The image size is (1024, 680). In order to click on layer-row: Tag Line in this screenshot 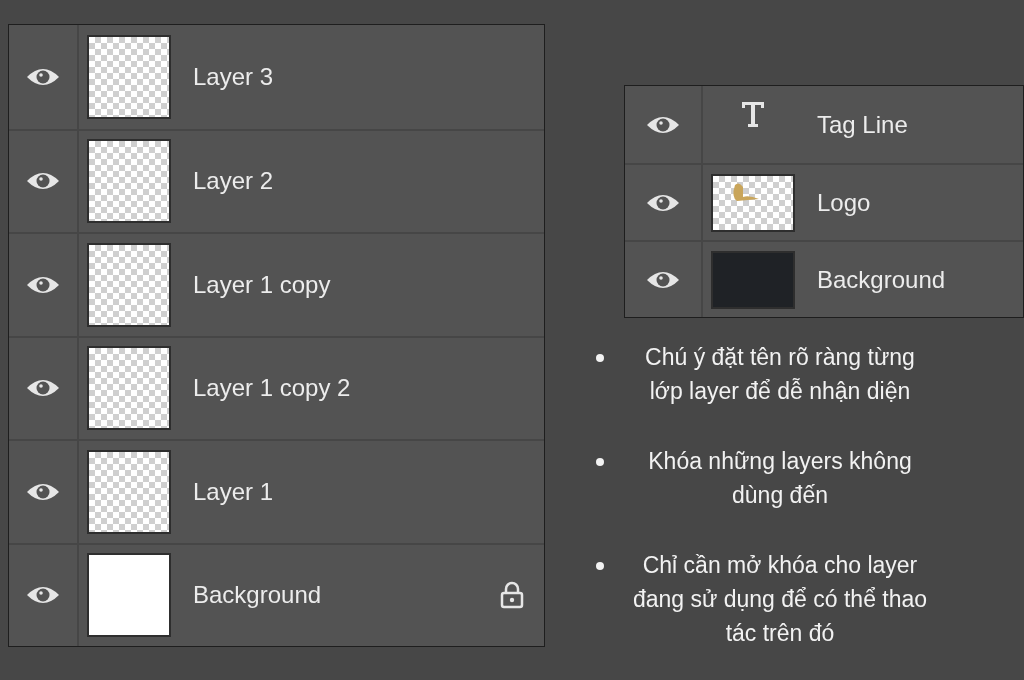, I will do `click(824, 124)`.